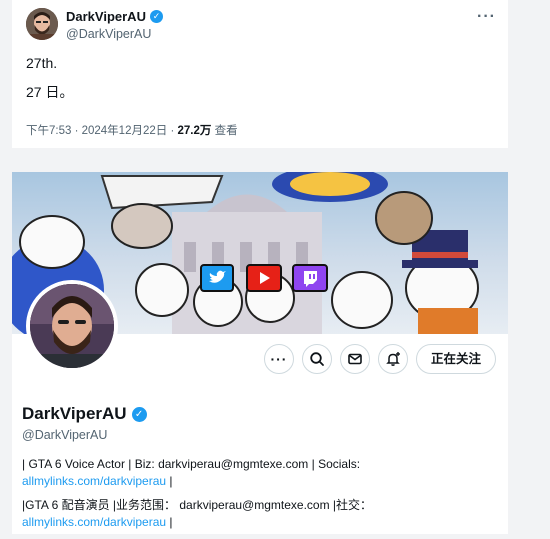 This screenshot has width=550, height=539. I want to click on more-options-button: ···, so click(278, 359).